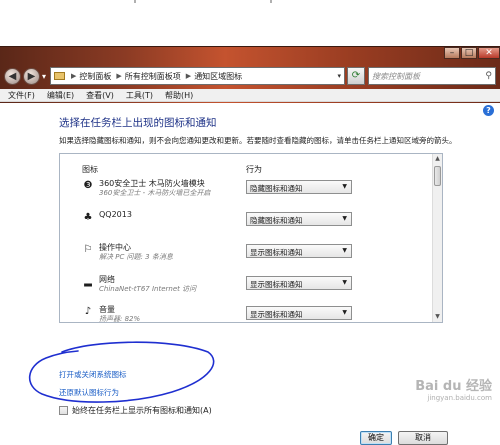 This screenshot has height=445, width=500. I want to click on qq-penguin-icon: ♣, so click(88, 217).